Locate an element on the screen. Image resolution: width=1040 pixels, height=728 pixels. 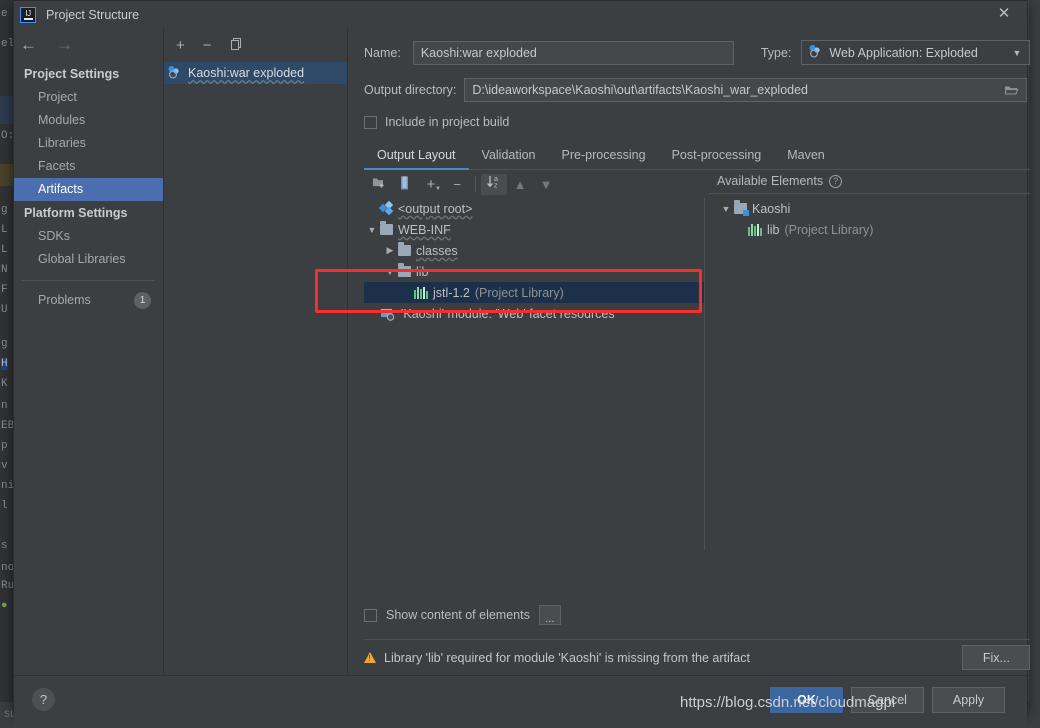
tree-row-selected: jstl-1.2 (Project Library) is located at coordinates (534, 292).